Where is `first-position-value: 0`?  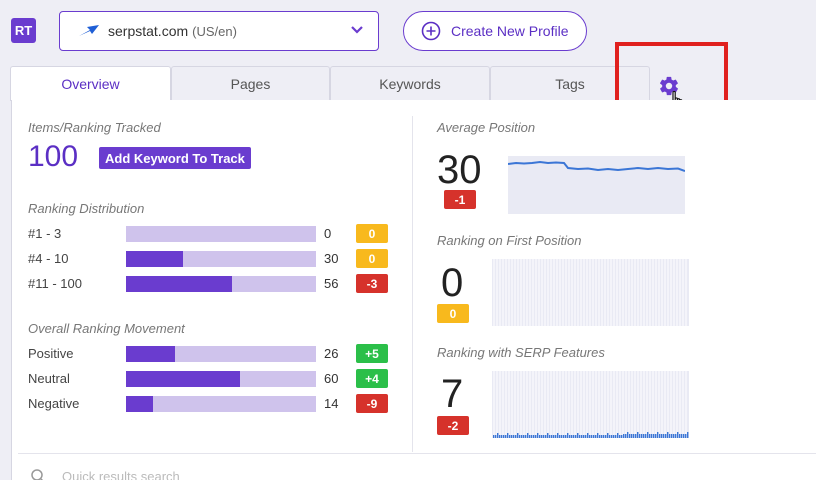 first-position-value: 0 is located at coordinates (452, 283).